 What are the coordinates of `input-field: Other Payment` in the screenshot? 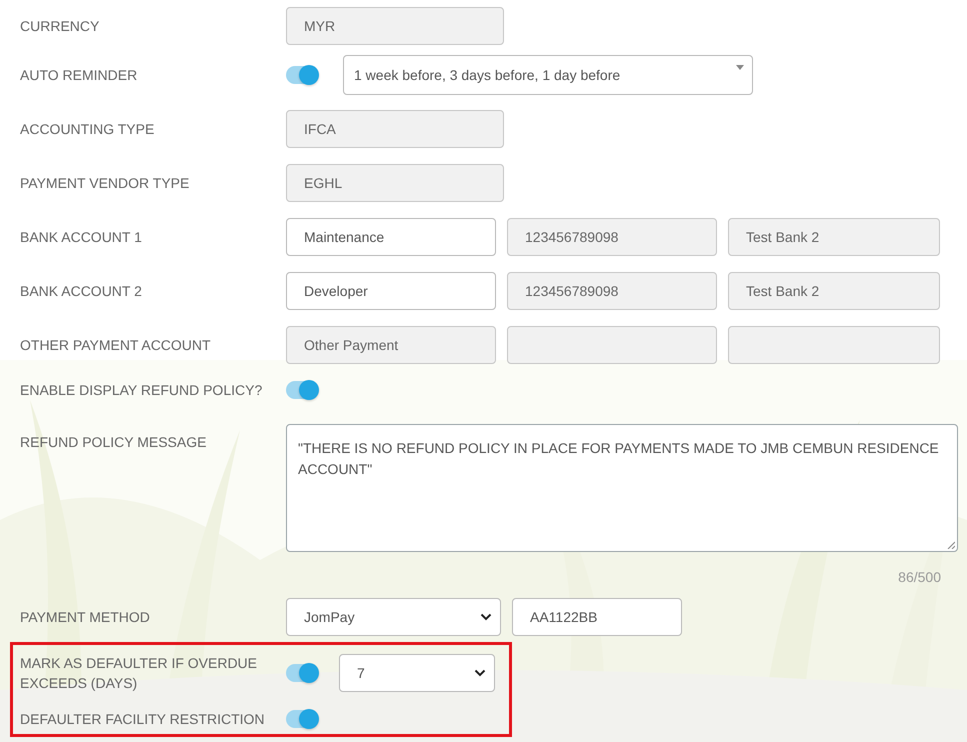 It's located at (391, 345).